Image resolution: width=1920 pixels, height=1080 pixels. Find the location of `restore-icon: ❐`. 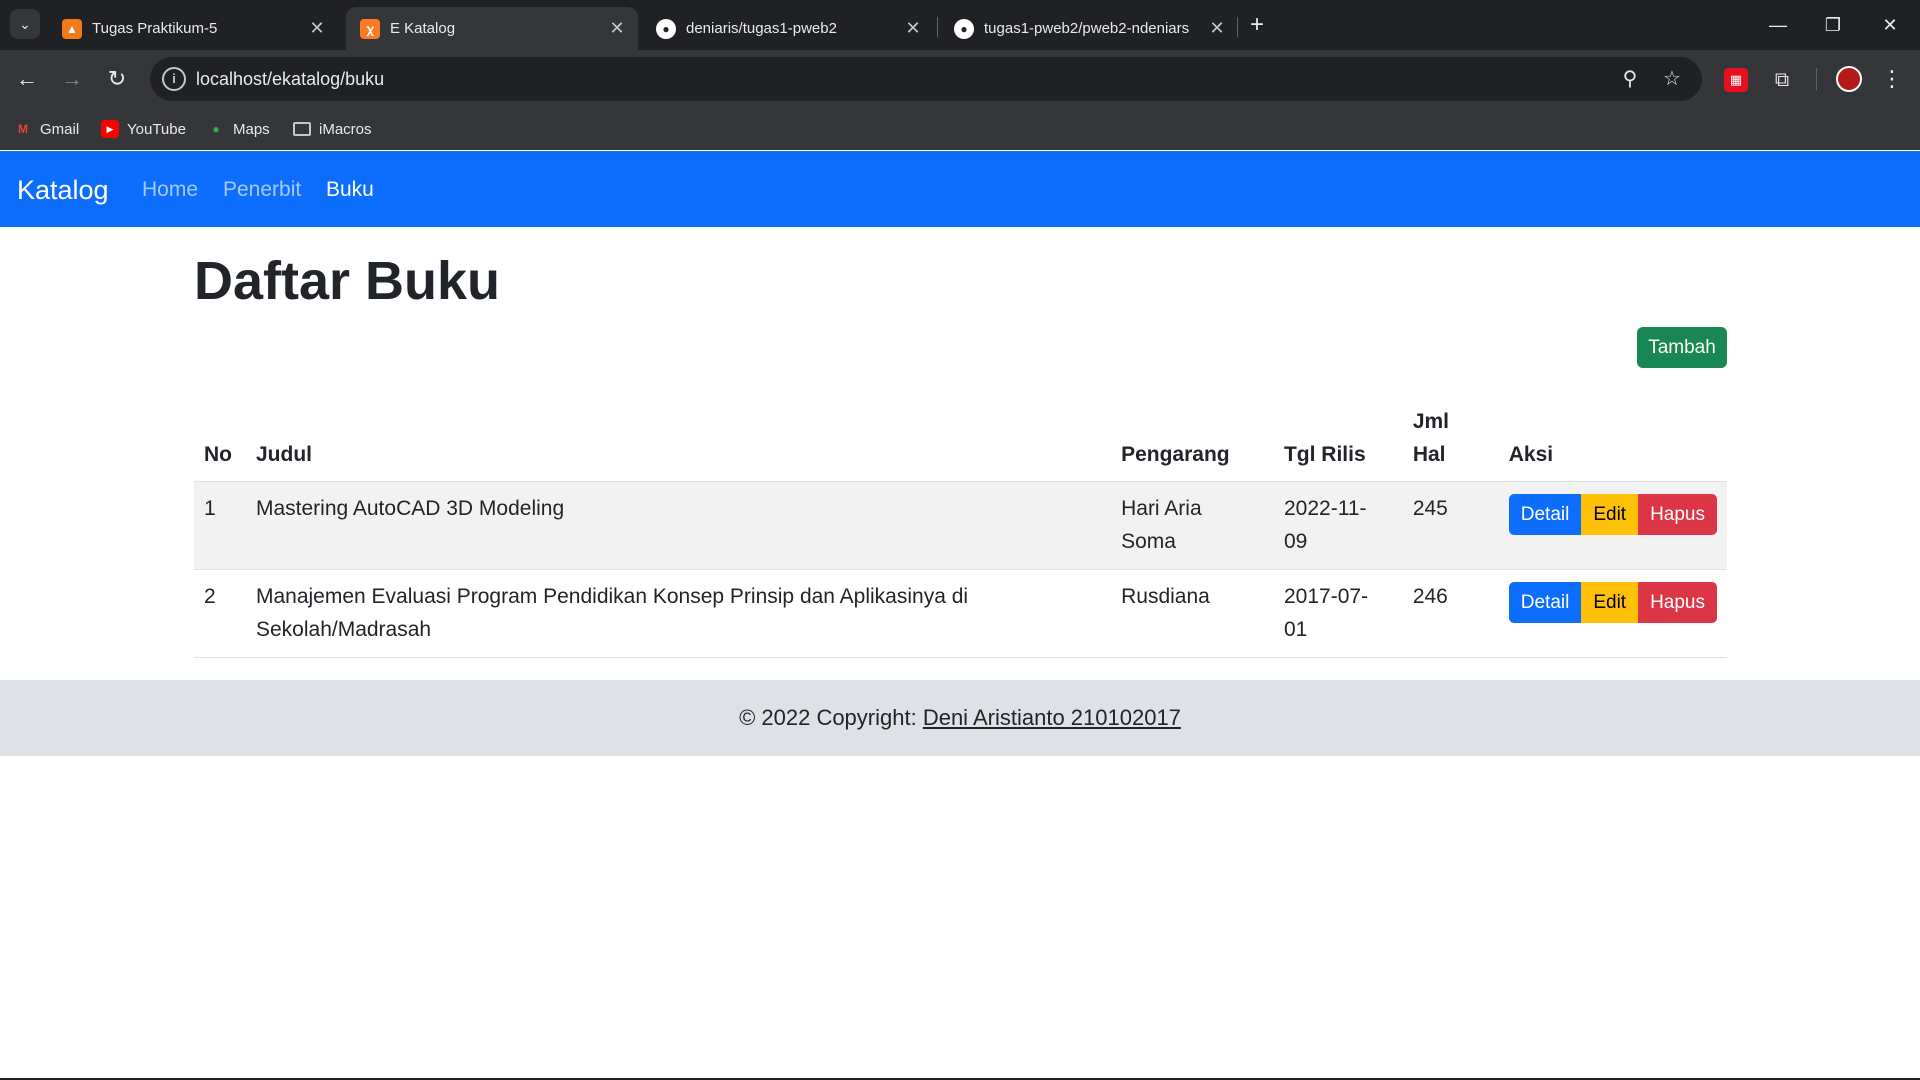

restore-icon: ❐ is located at coordinates (1833, 25).